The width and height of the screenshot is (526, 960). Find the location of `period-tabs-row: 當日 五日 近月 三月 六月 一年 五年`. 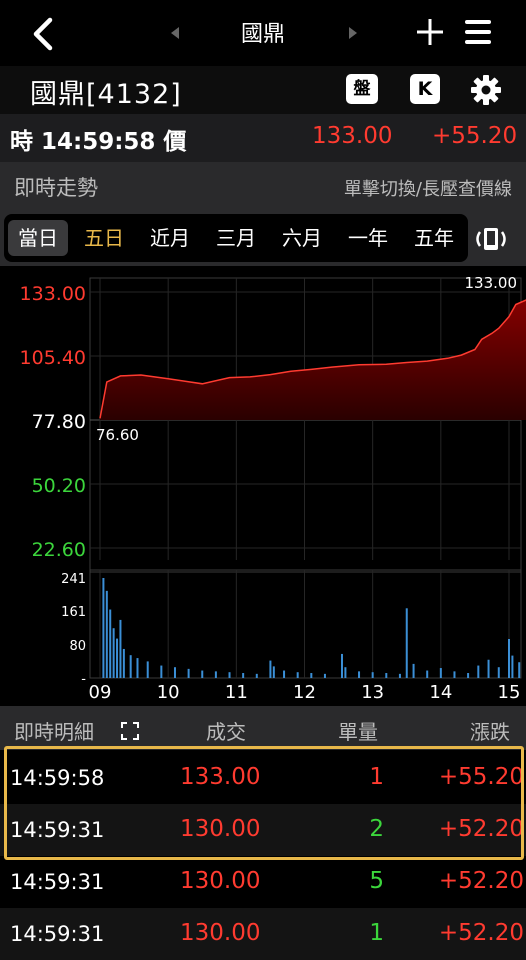

period-tabs-row: 當日 五日 近月 三月 六月 一年 五年 is located at coordinates (263, 238).